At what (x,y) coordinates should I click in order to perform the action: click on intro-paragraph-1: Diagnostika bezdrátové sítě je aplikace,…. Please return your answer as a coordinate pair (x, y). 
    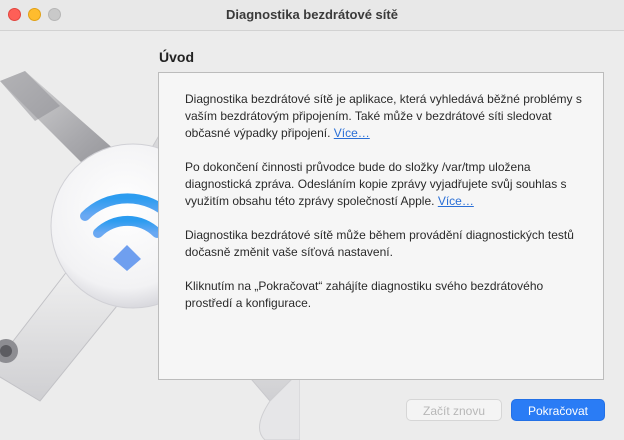
    Looking at the image, I should click on (385, 116).